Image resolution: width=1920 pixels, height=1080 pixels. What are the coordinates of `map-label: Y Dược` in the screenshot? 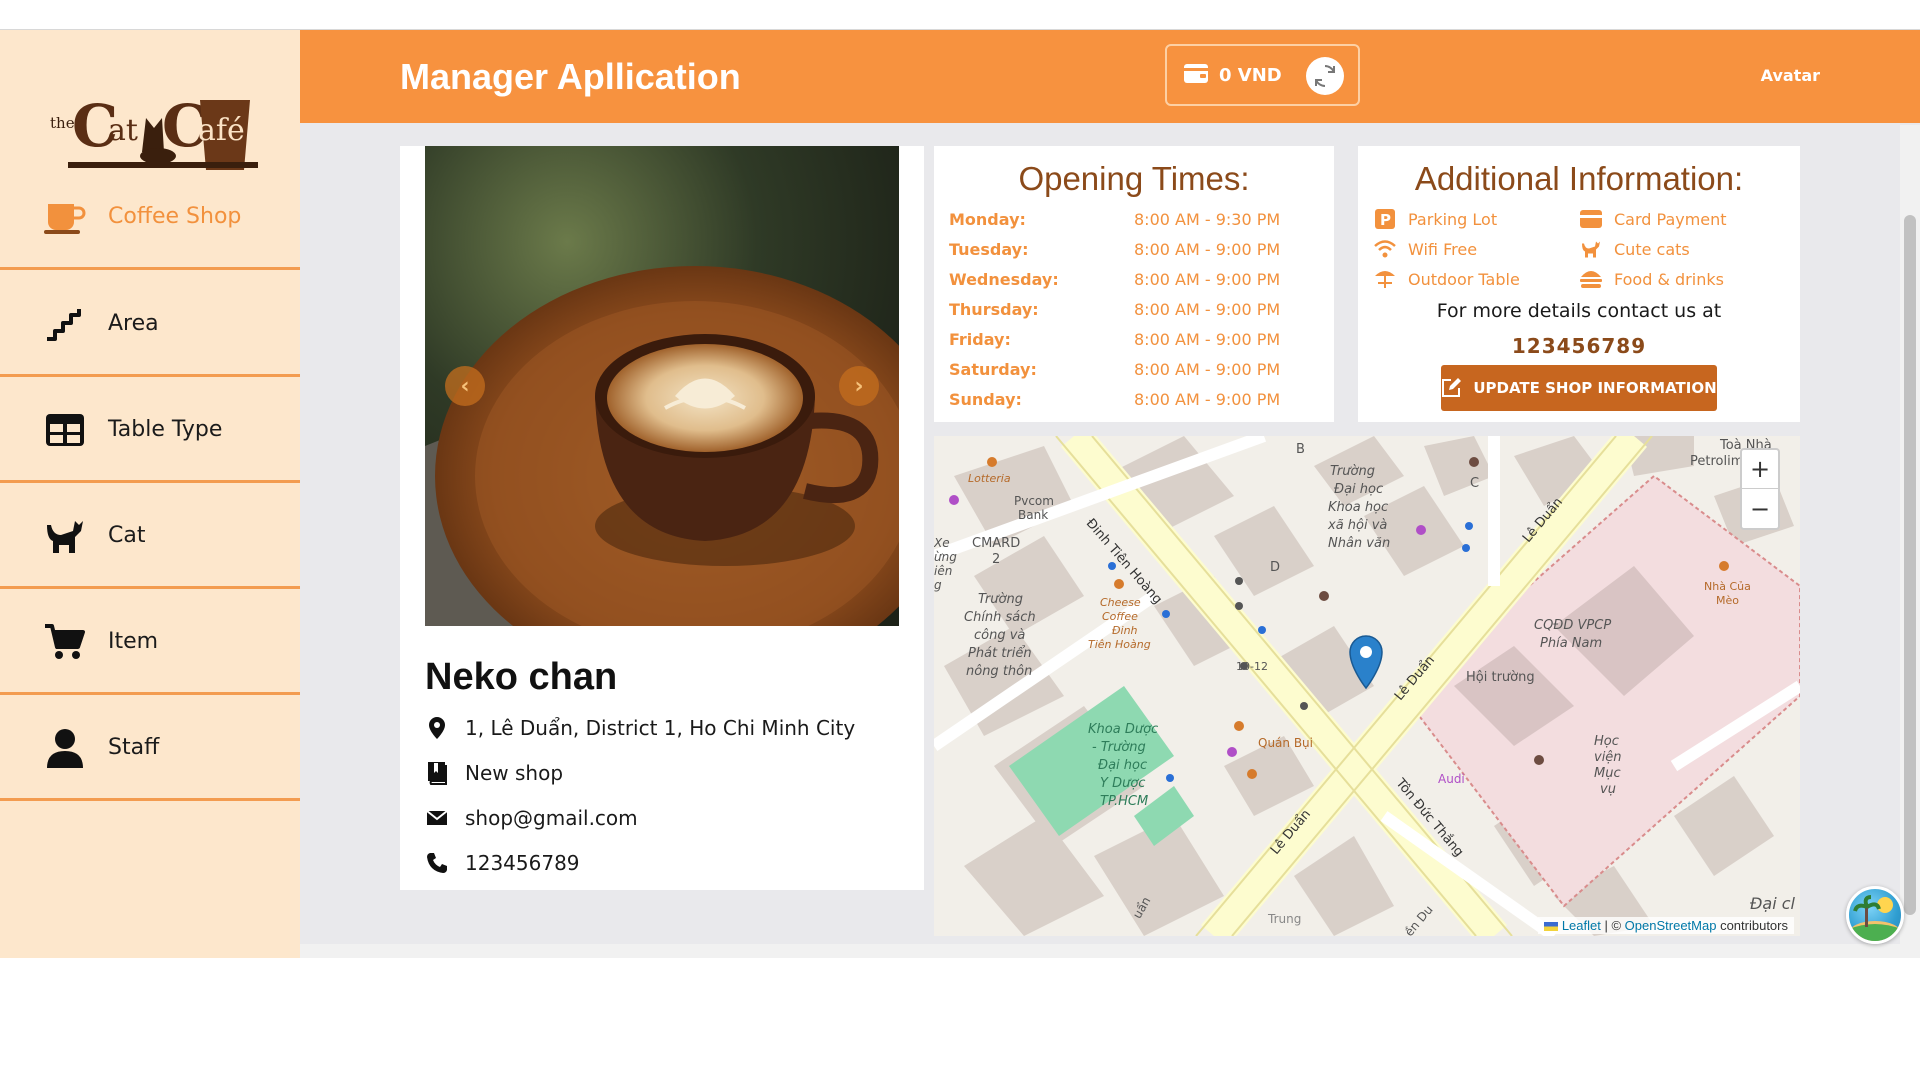 It's located at (1123, 783).